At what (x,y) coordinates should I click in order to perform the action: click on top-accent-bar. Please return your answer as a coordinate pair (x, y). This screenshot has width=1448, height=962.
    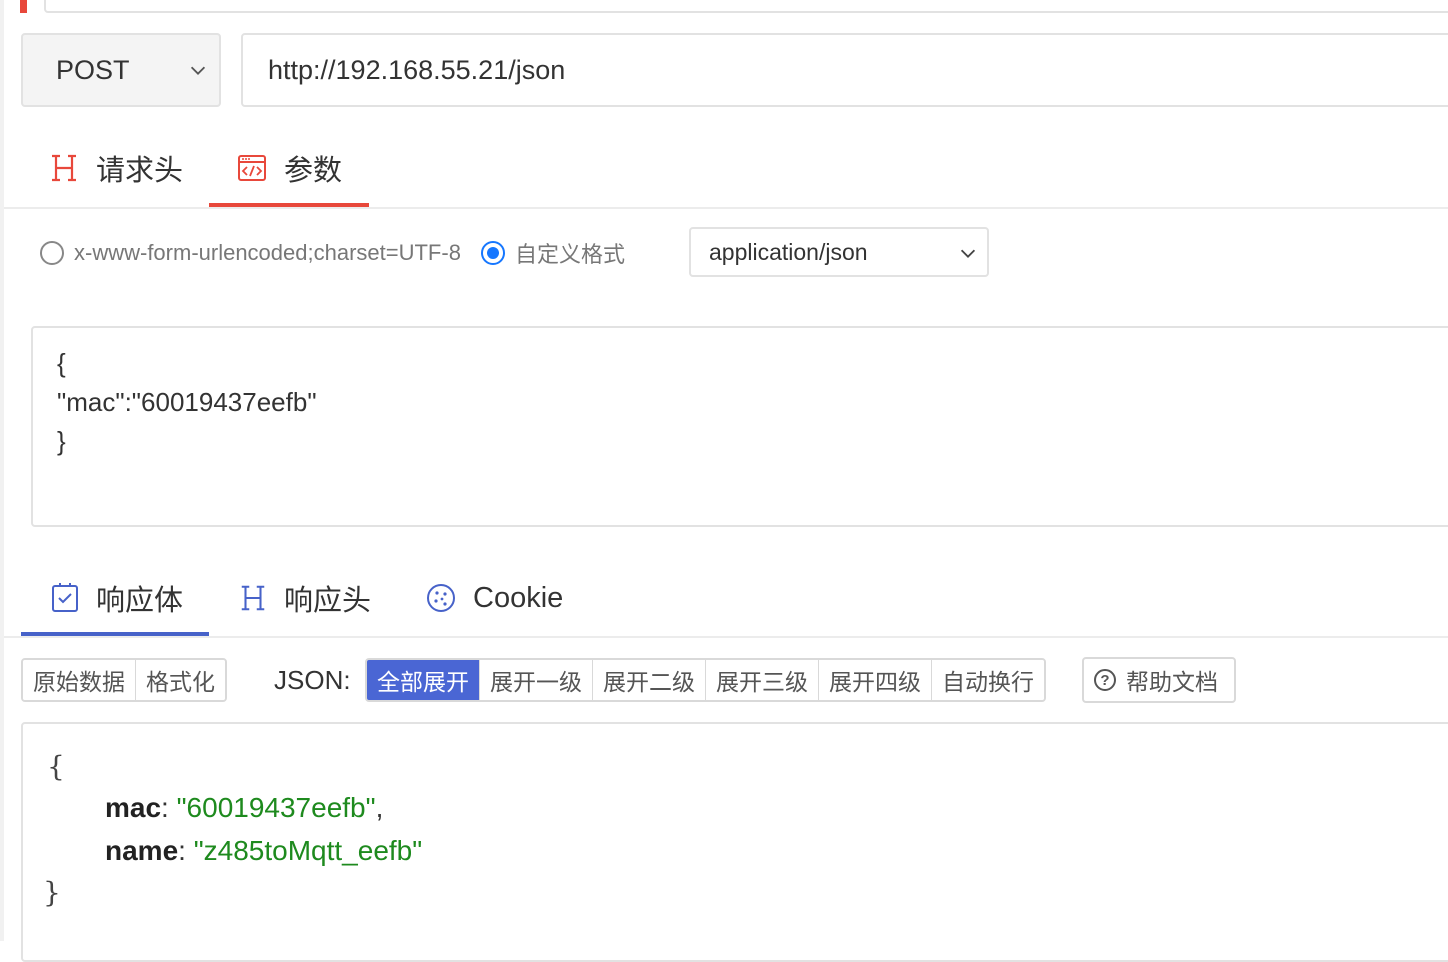
    Looking at the image, I should click on (23, 6).